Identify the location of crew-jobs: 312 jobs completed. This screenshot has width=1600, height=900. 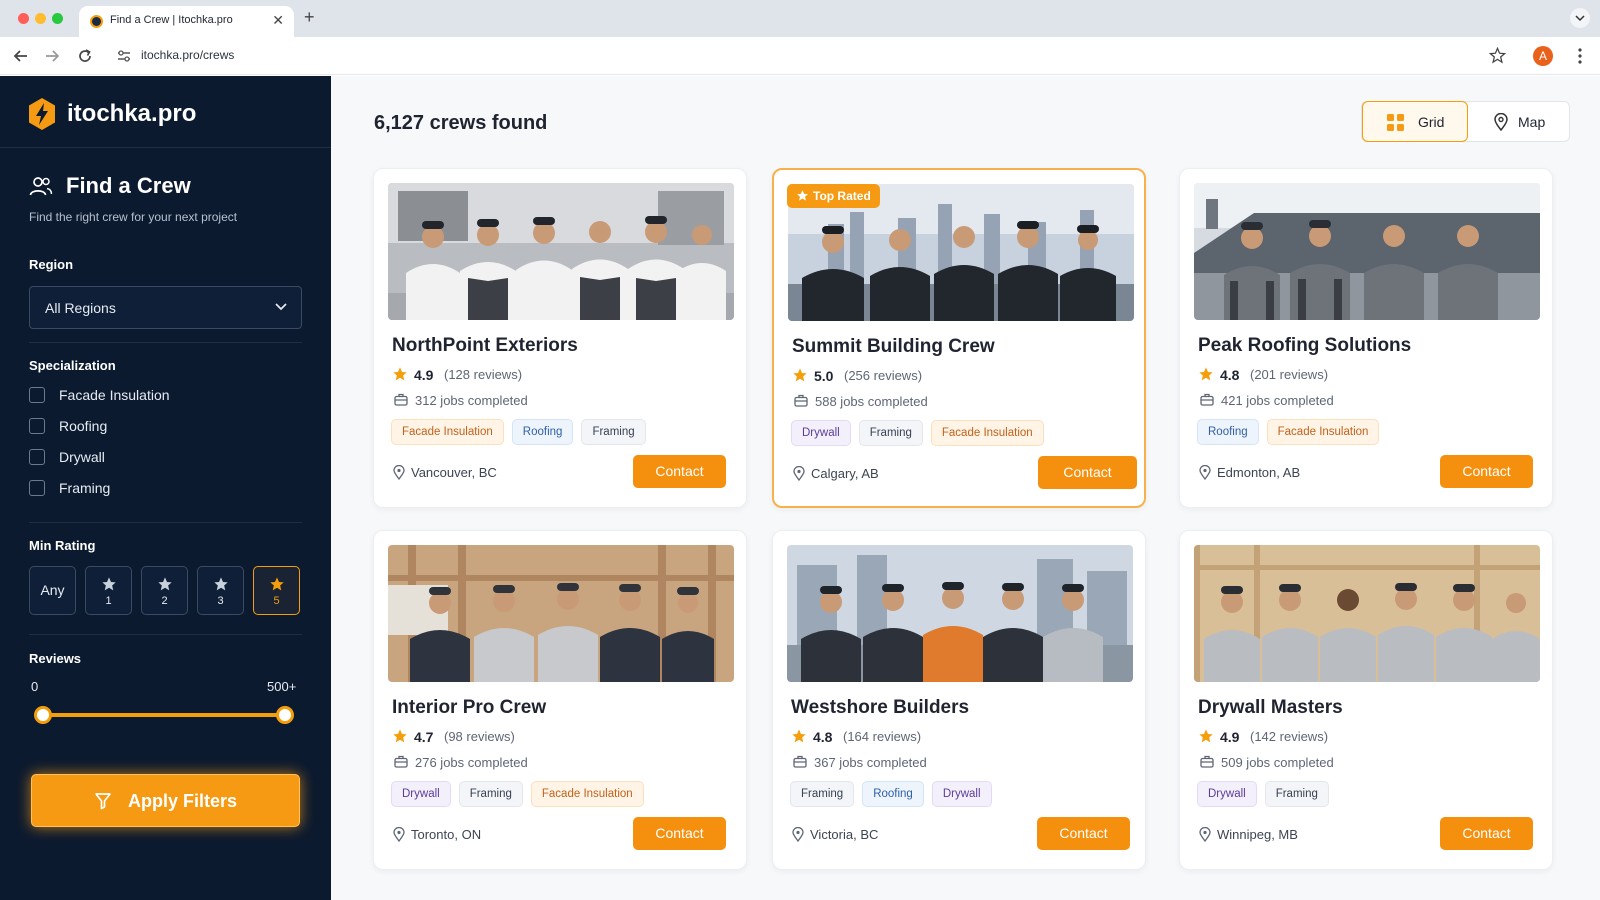
(471, 400).